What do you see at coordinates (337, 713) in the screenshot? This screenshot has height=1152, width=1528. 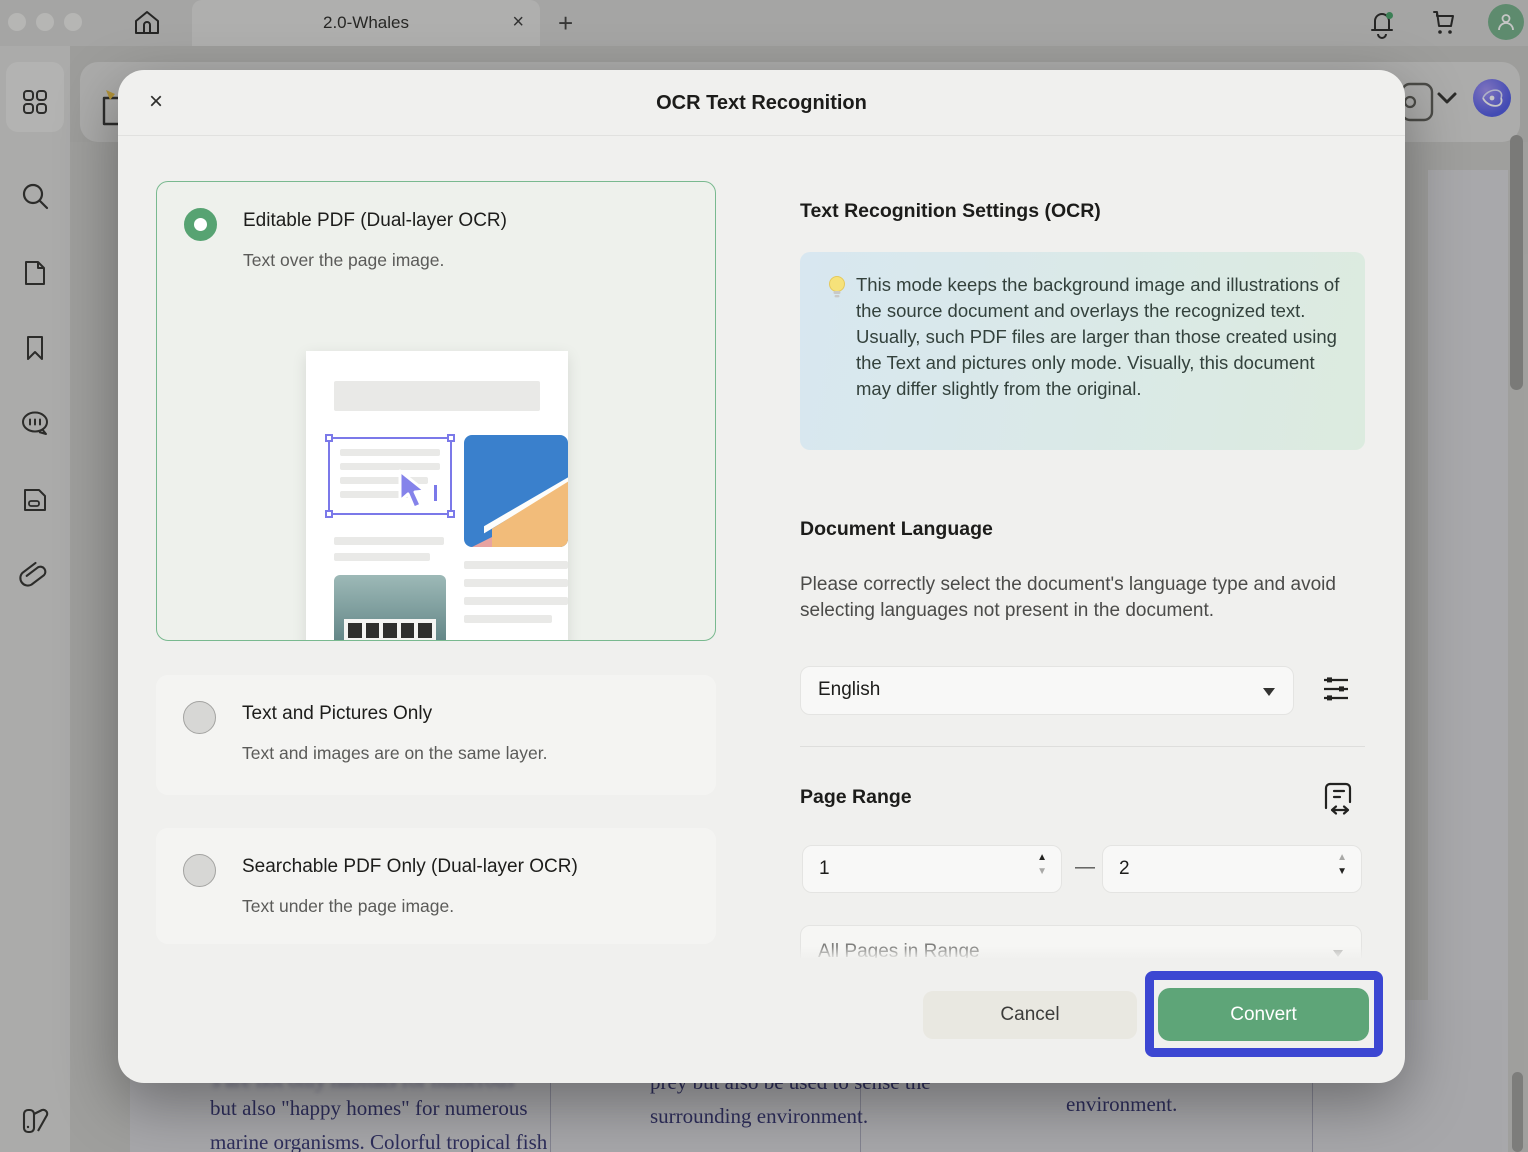 I see `option-title: Text and Pictures Only` at bounding box center [337, 713].